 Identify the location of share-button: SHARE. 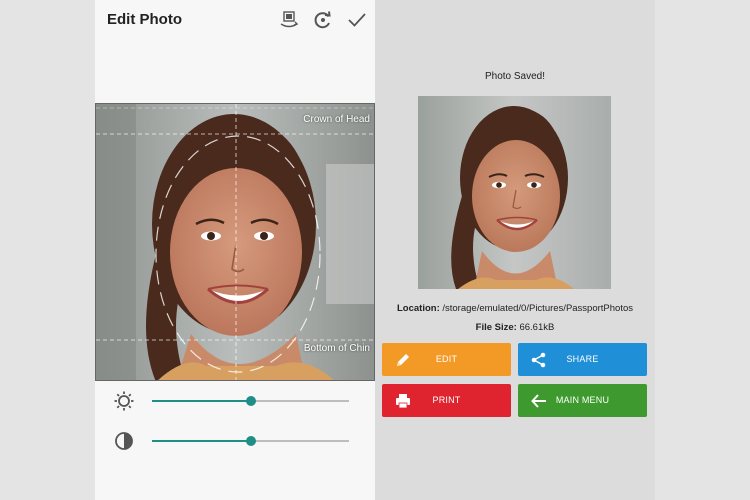
(582, 359).